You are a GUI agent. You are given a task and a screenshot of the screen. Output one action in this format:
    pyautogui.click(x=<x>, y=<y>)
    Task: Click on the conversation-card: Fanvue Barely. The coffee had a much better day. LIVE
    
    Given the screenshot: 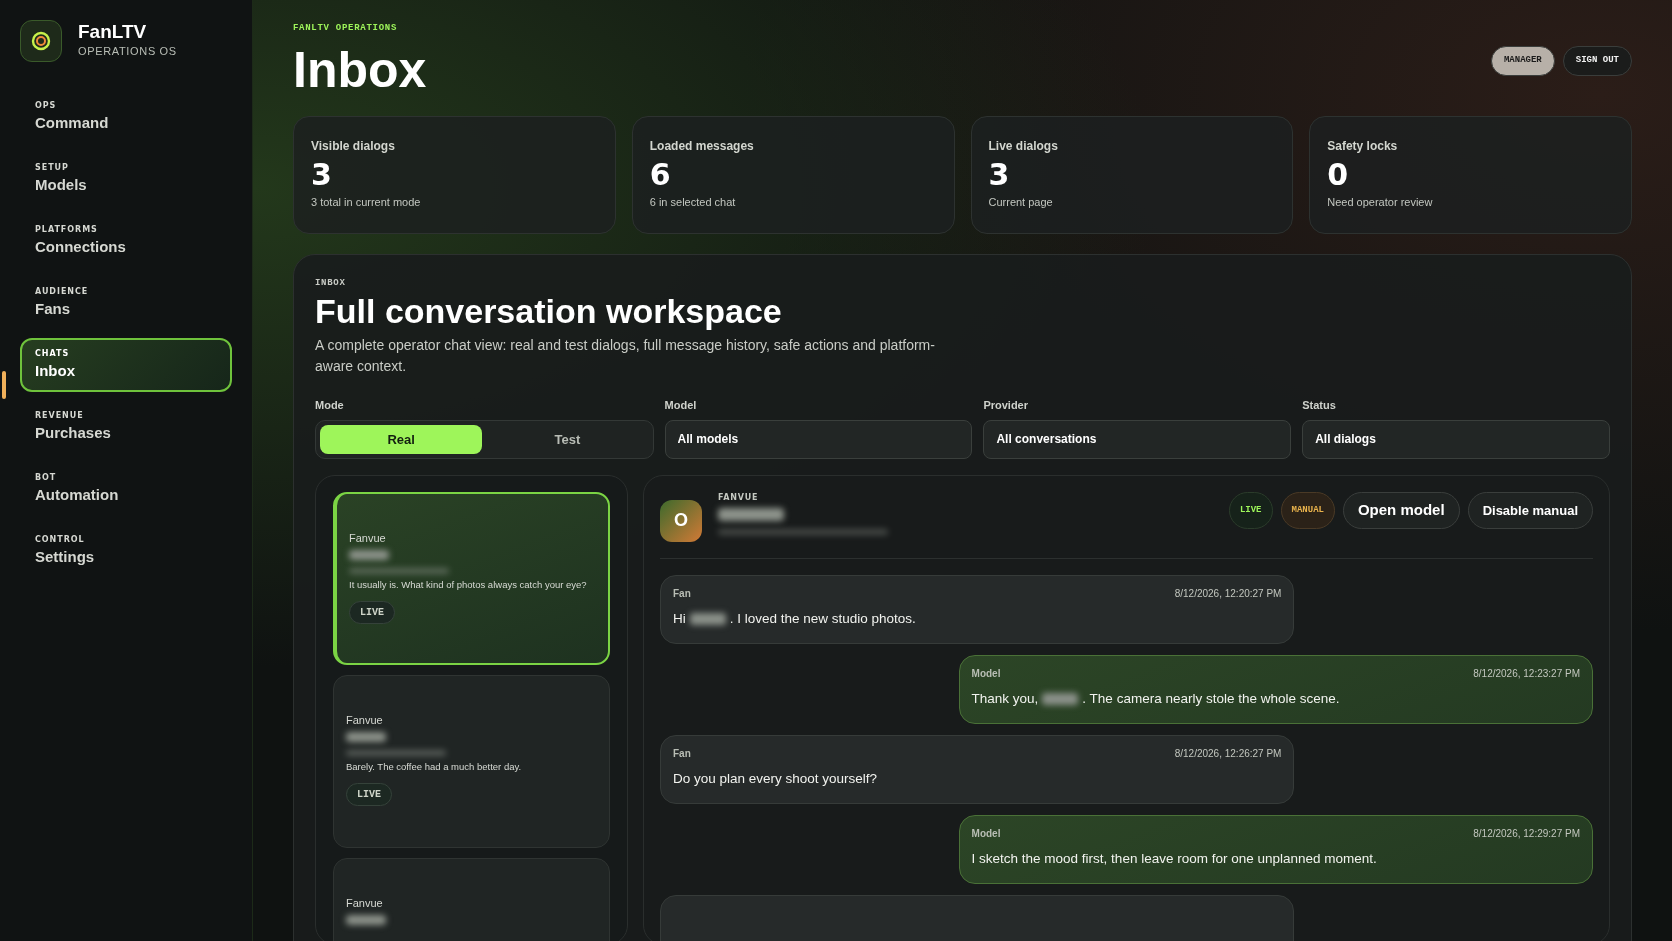 What is the action you would take?
    pyautogui.click(x=471, y=761)
    